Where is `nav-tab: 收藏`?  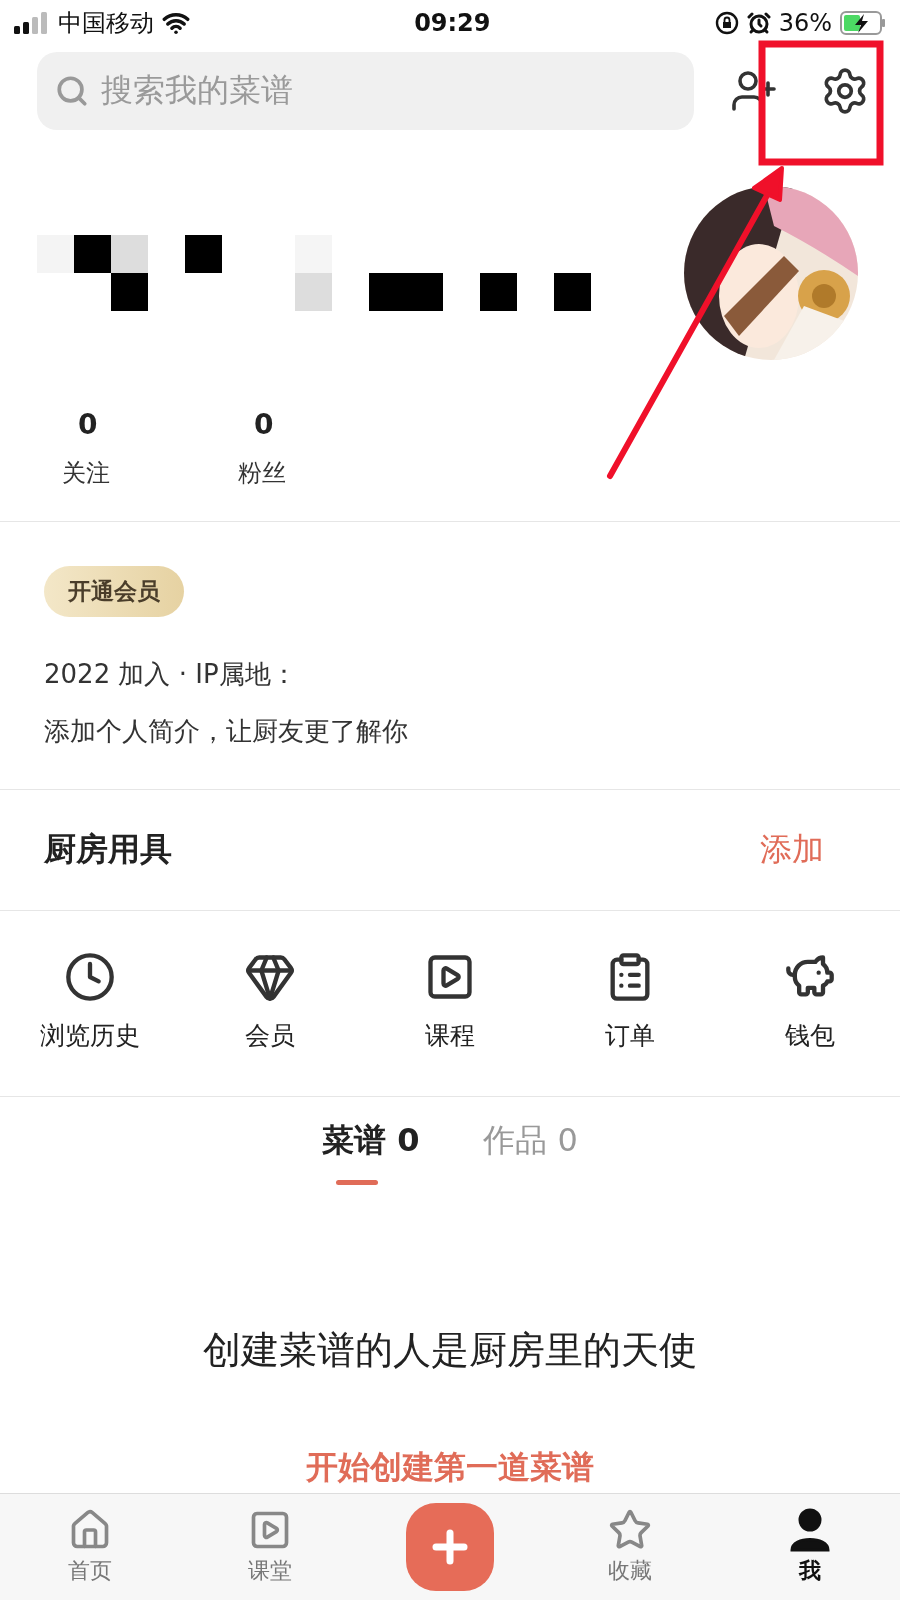
nav-tab: 收藏 is located at coordinates (630, 1547).